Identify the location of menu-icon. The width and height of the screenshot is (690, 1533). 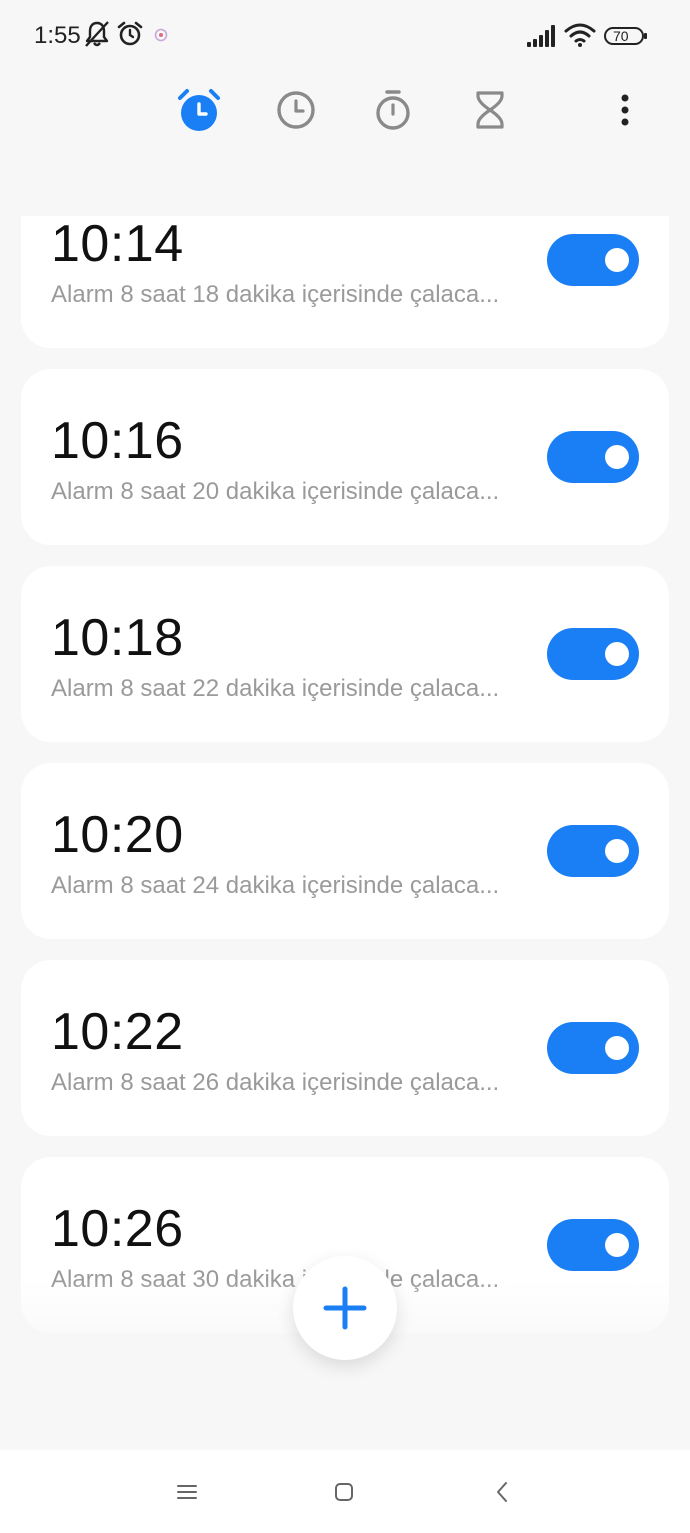
(187, 1492).